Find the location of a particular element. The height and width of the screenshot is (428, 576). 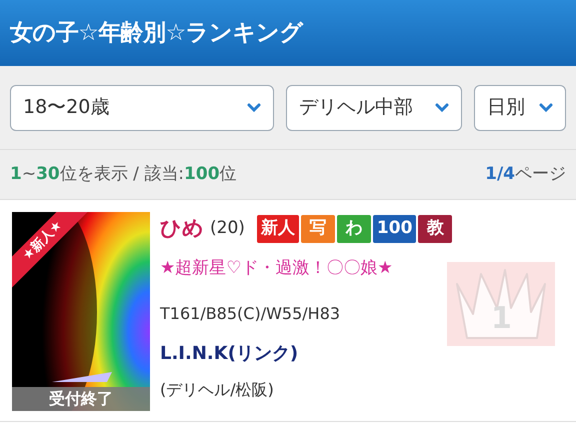

page-indicator: 1/4ページ is located at coordinates (525, 174).